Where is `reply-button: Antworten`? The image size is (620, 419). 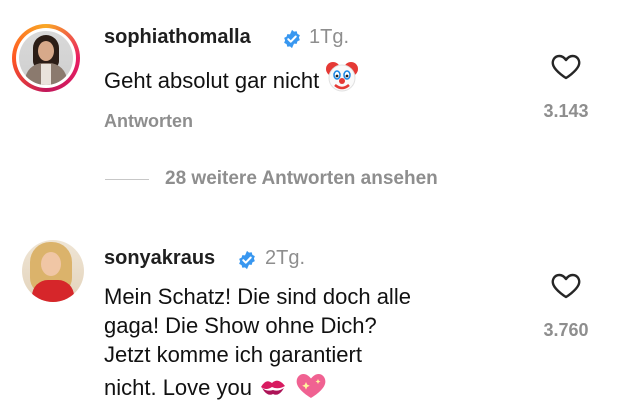
reply-button: Antworten is located at coordinates (148, 121).